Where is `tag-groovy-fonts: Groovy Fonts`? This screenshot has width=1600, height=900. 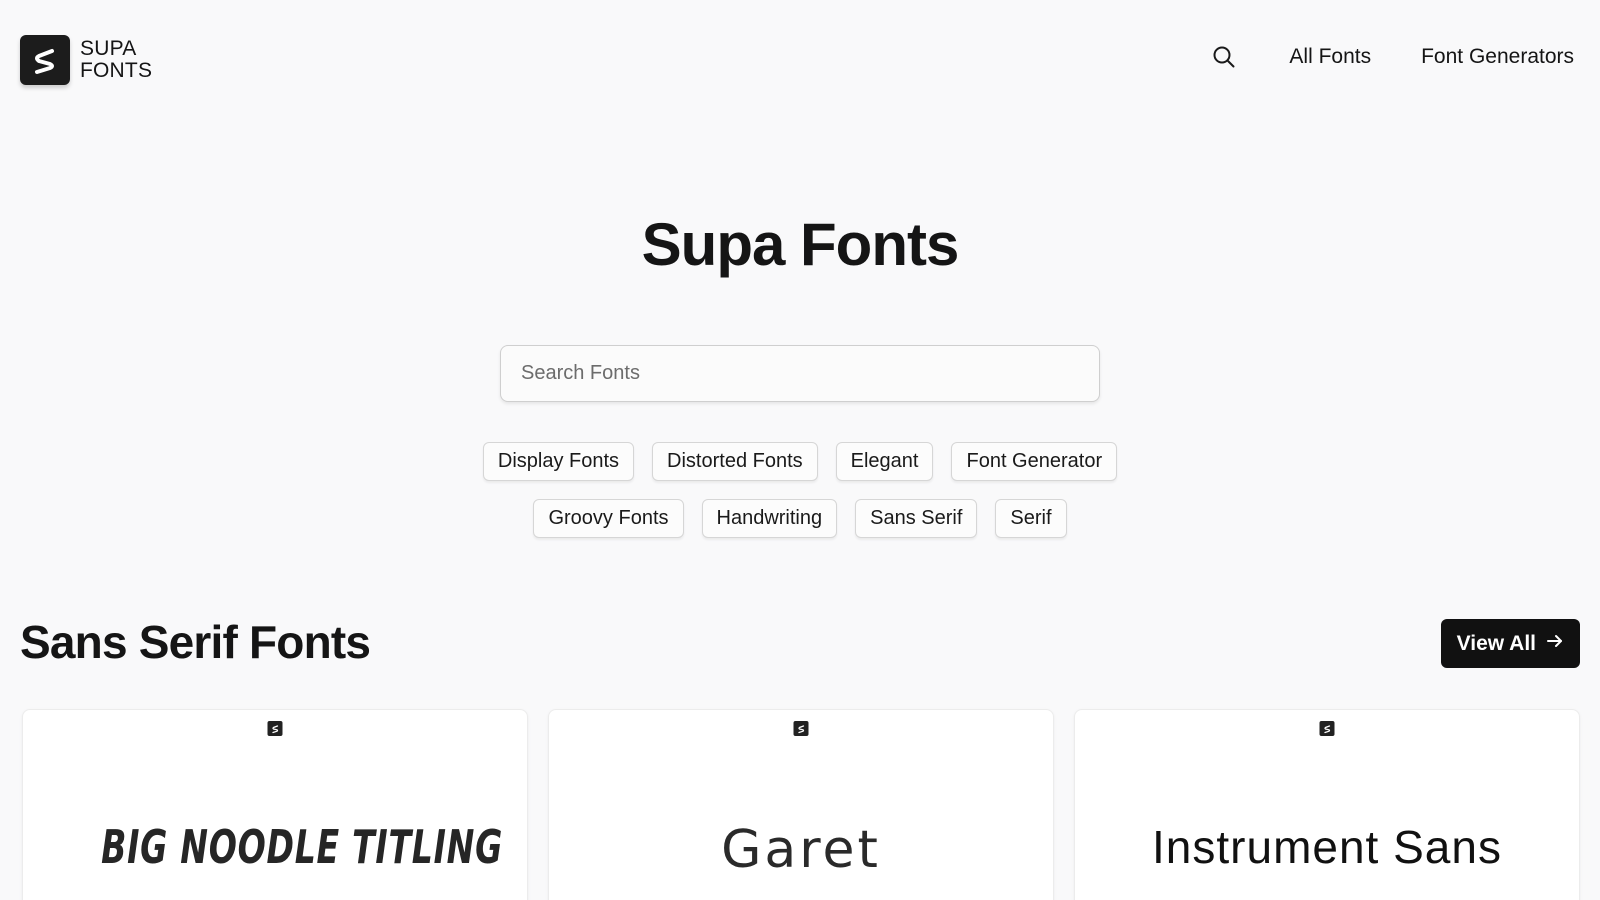 tag-groovy-fonts: Groovy Fonts is located at coordinates (608, 518).